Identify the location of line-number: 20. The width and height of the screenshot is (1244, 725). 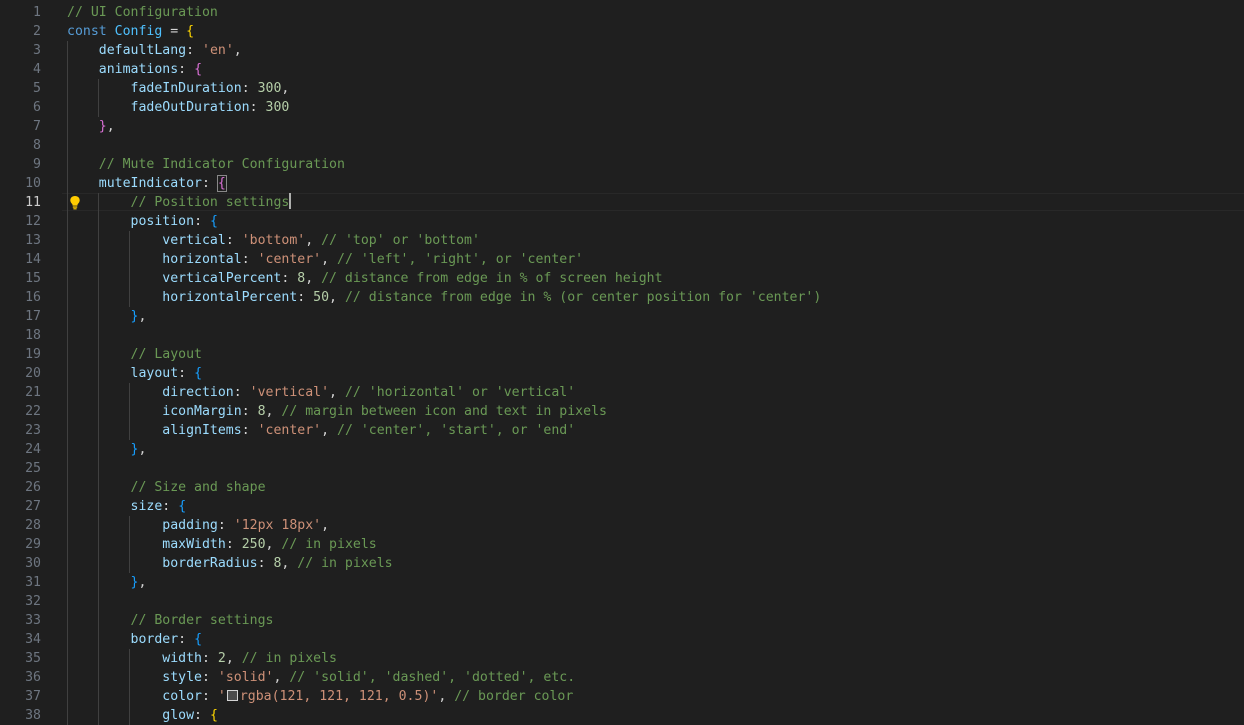
(33, 373).